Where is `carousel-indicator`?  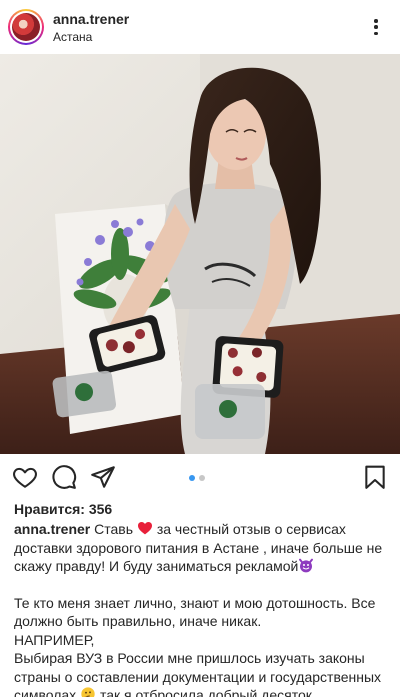
carousel-indicator is located at coordinates (197, 478).